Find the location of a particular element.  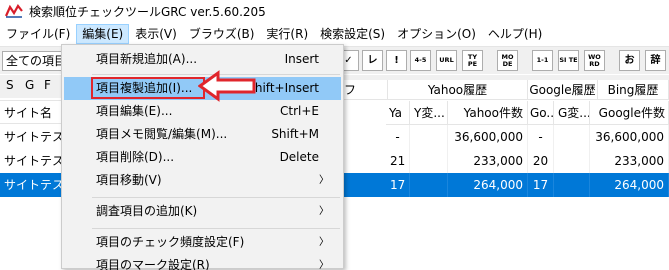

menu-item-check-frequency: 項目のチェック頻度設定(F) 〉 is located at coordinates (202, 242).